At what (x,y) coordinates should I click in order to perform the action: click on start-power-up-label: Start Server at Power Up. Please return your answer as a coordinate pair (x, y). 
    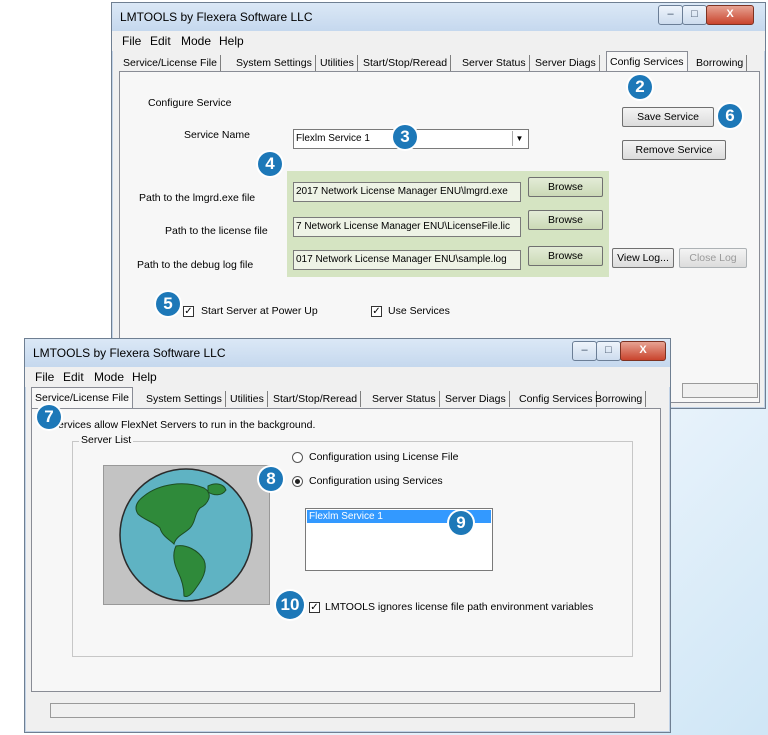
    Looking at the image, I should click on (259, 311).